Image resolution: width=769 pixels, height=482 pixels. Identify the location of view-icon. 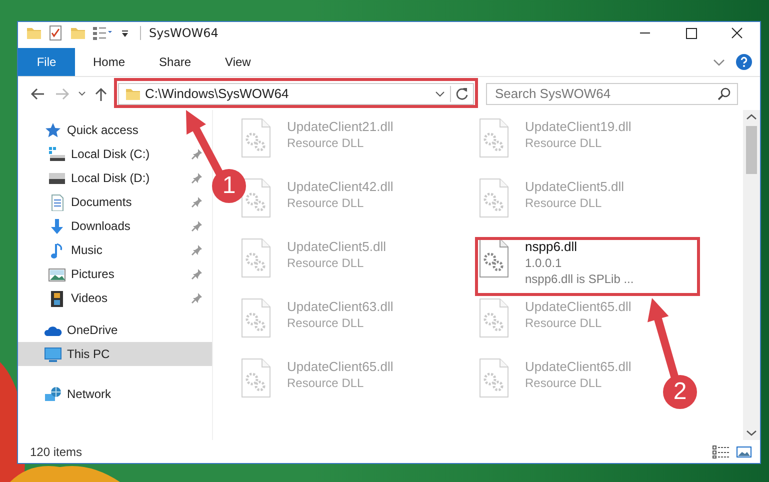
(103, 33).